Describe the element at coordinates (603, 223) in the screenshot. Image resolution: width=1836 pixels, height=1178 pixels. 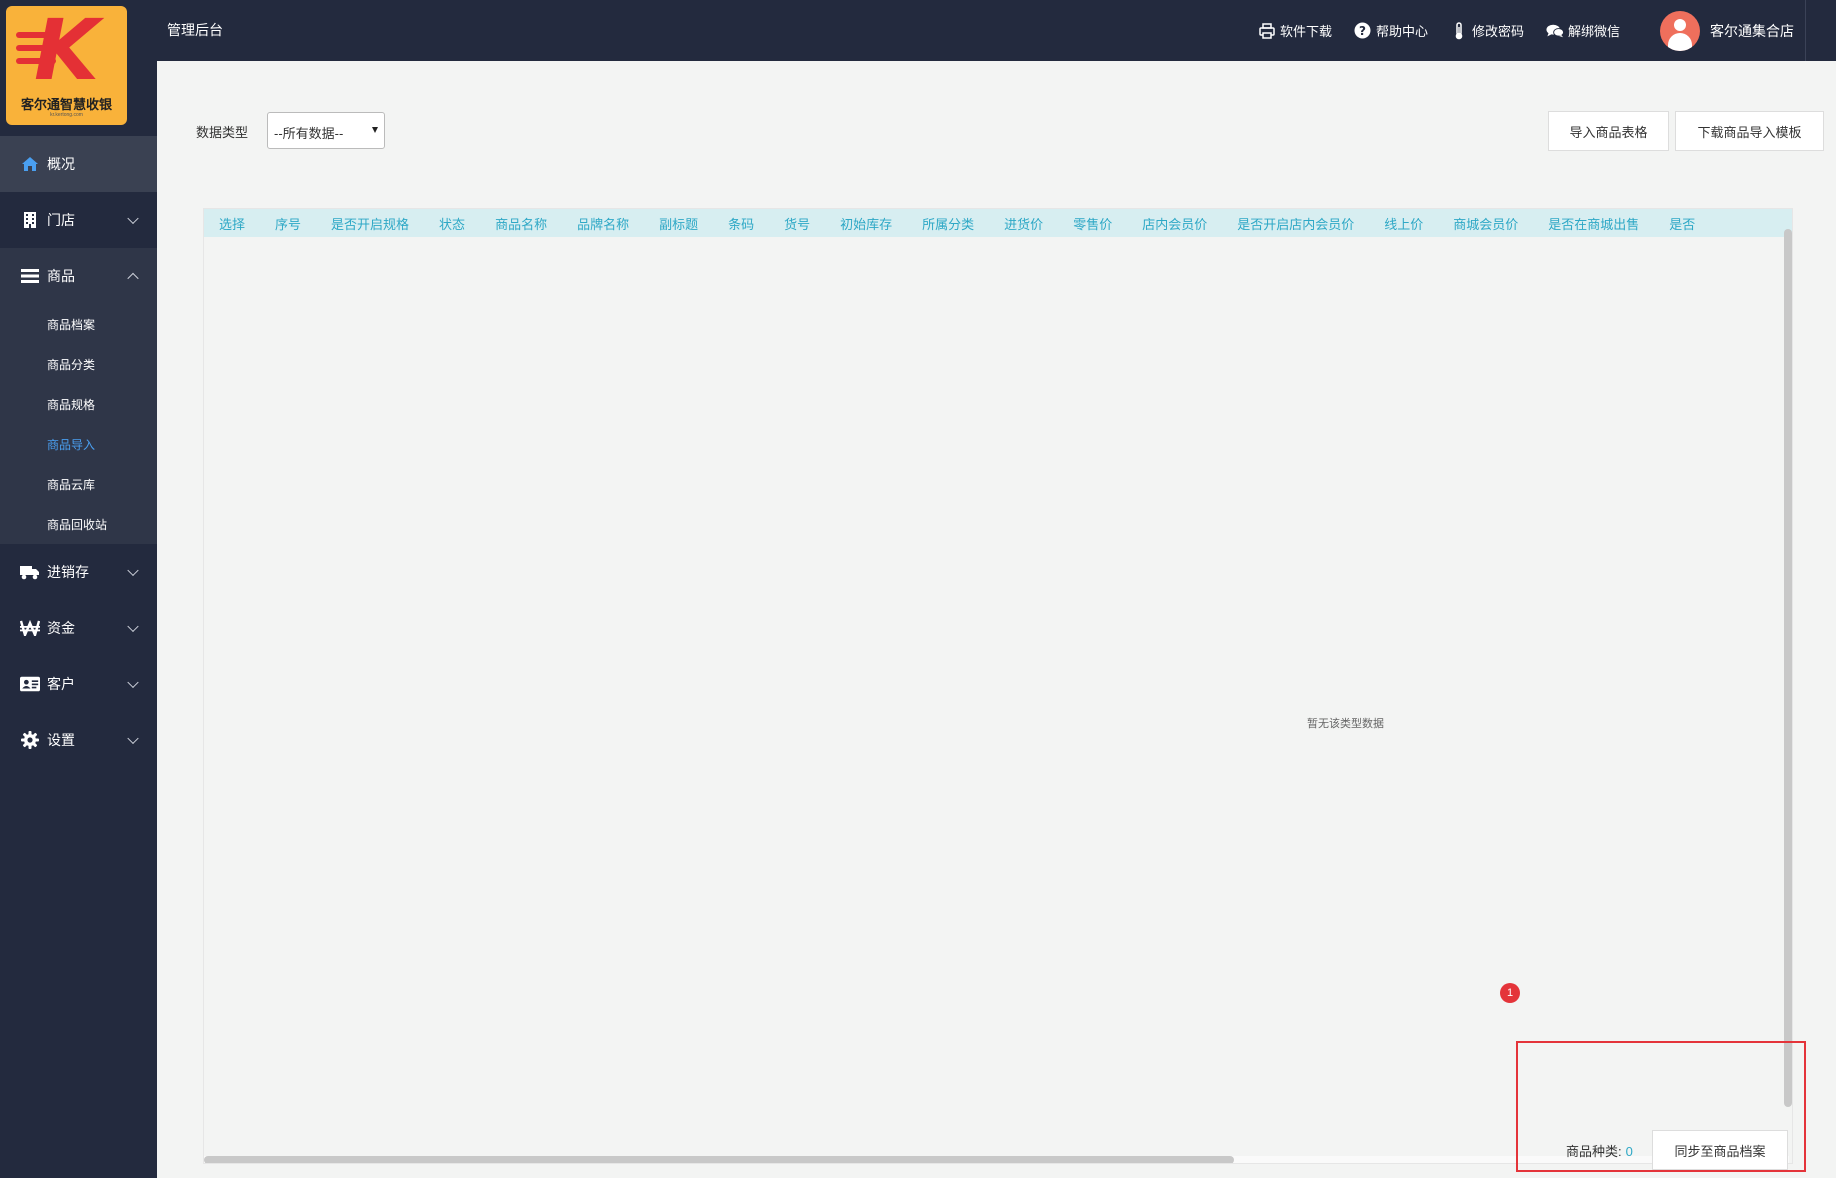
I see `column-header: 品牌名称` at that location.